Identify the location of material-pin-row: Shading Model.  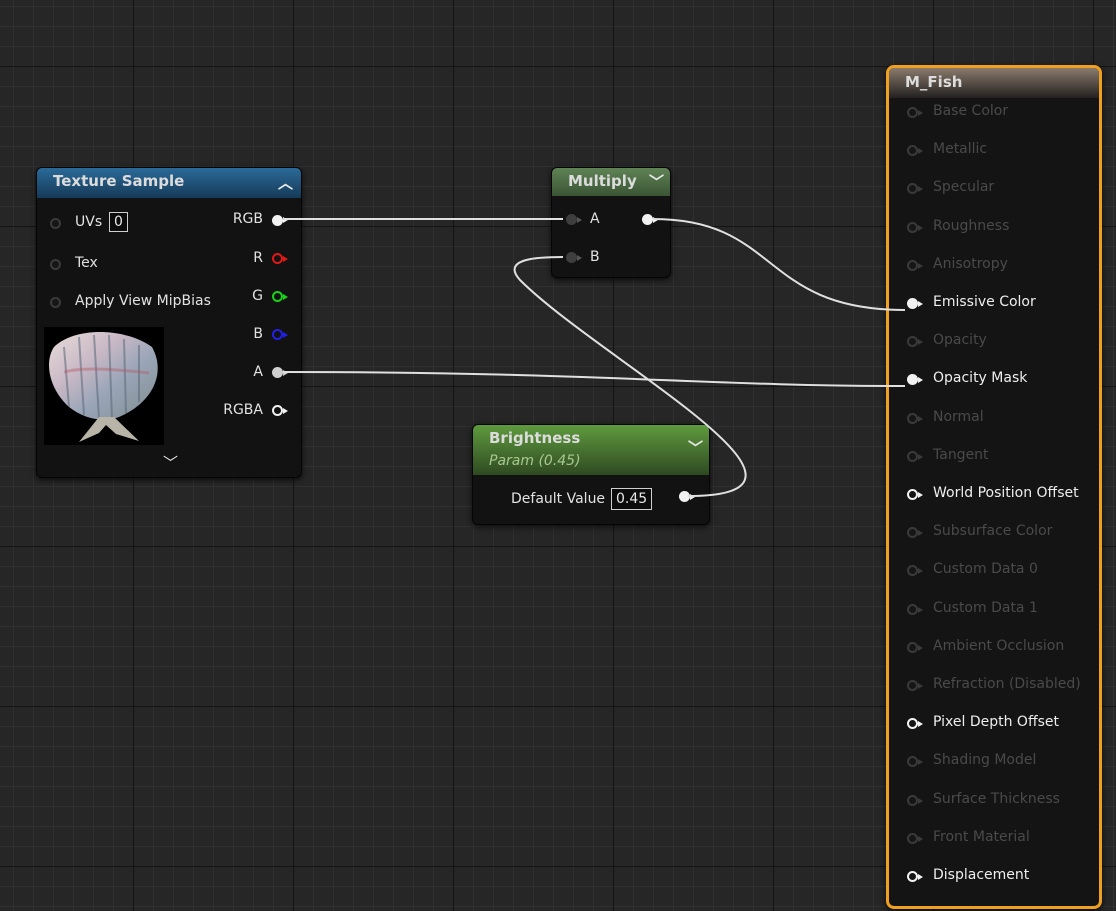
(994, 762).